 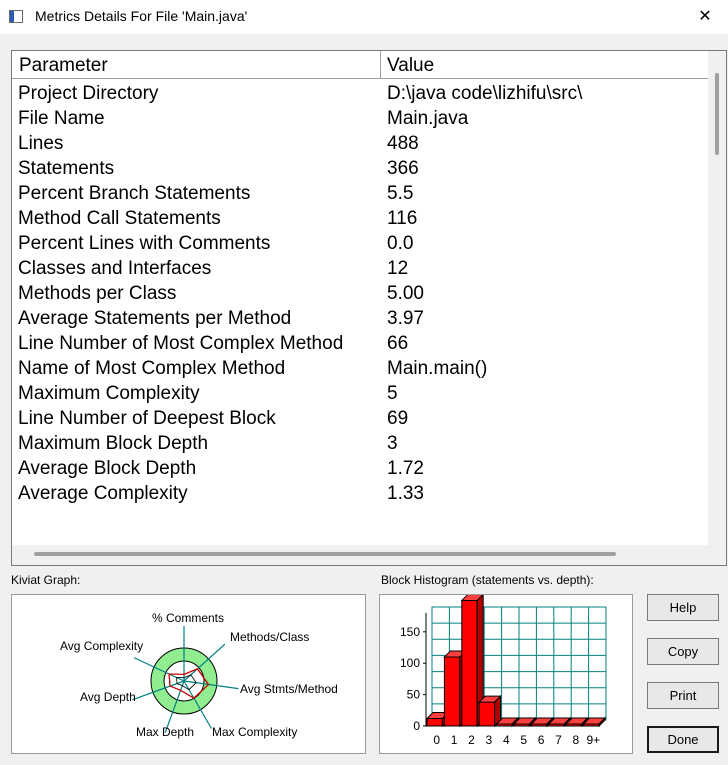 What do you see at coordinates (360, 193) in the screenshot?
I see `table-row: Percent Branch Statements 5.5` at bounding box center [360, 193].